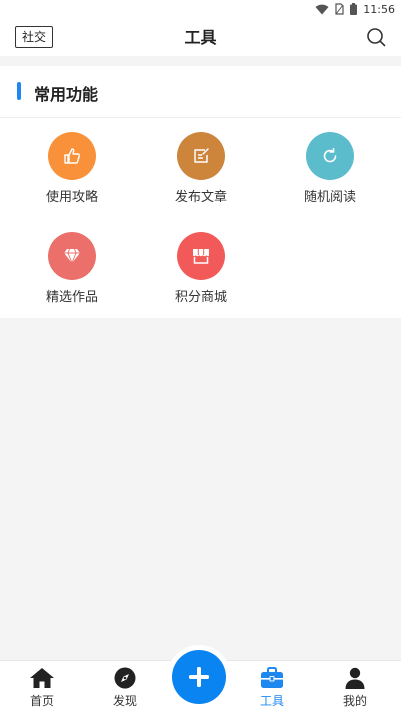 The height and width of the screenshot is (714, 401). What do you see at coordinates (66, 94) in the screenshot?
I see `section-title: 常用功能` at bounding box center [66, 94].